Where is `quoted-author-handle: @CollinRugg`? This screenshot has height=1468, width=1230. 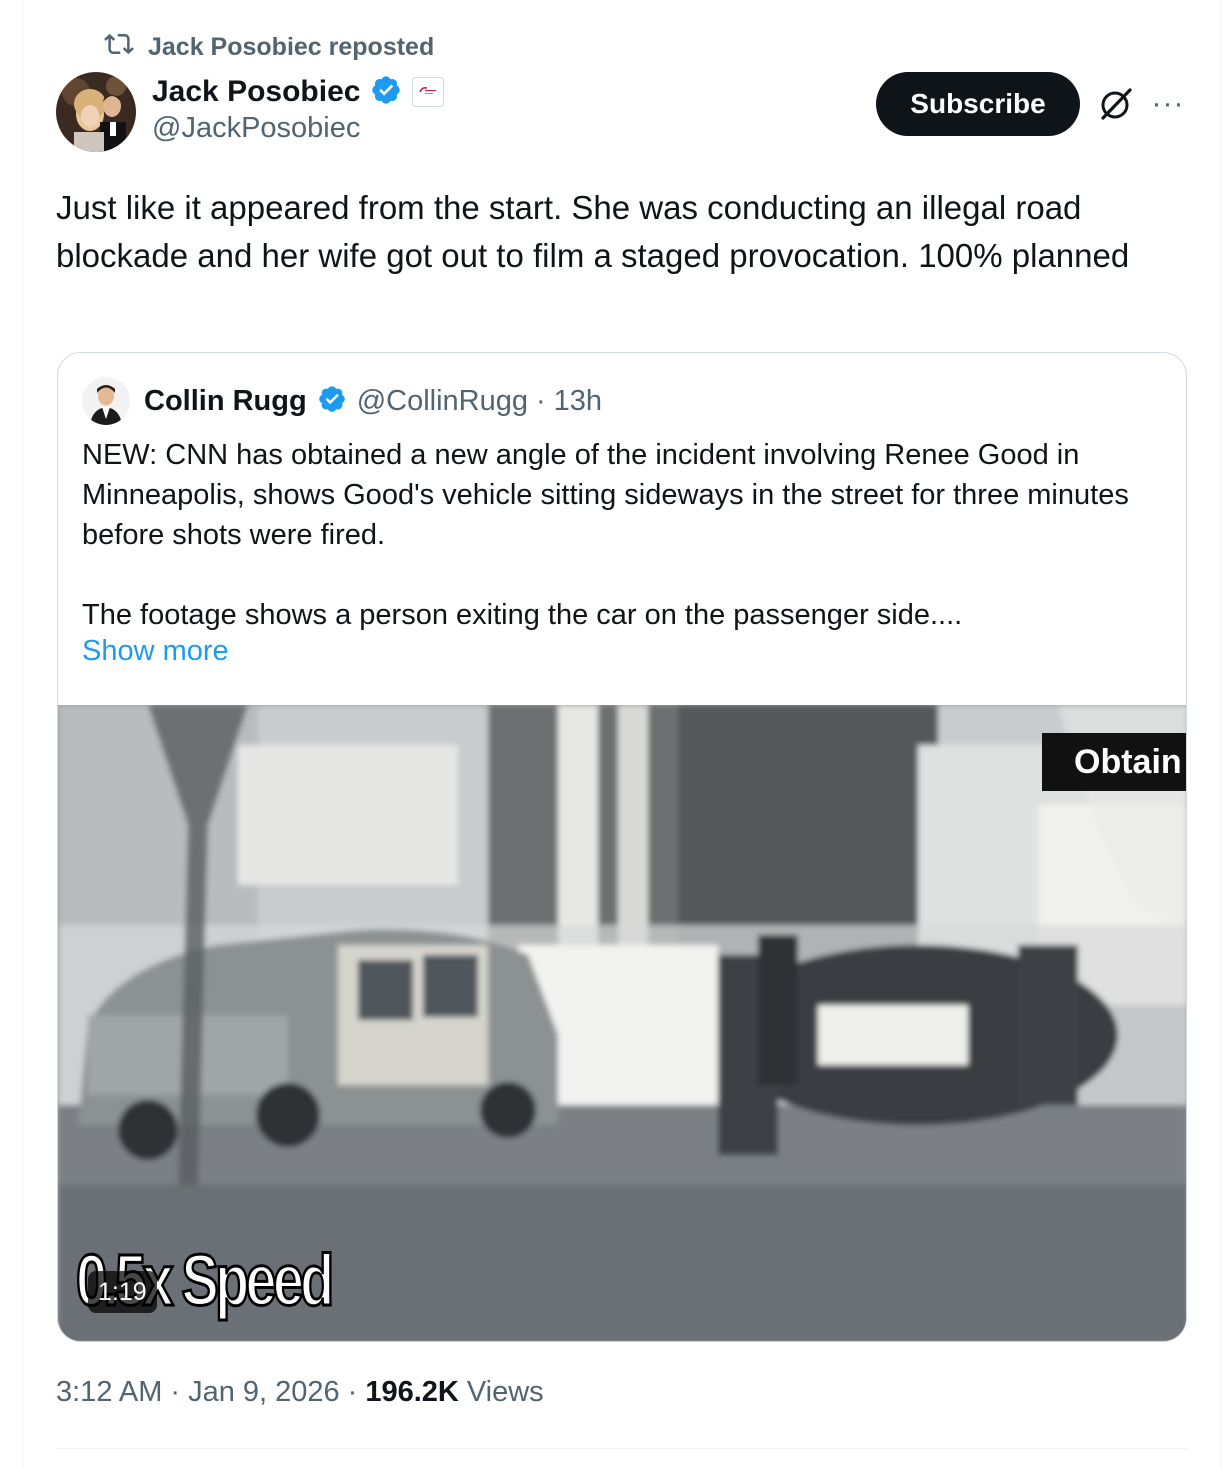
quoted-author-handle: @CollinRugg is located at coordinates (442, 401).